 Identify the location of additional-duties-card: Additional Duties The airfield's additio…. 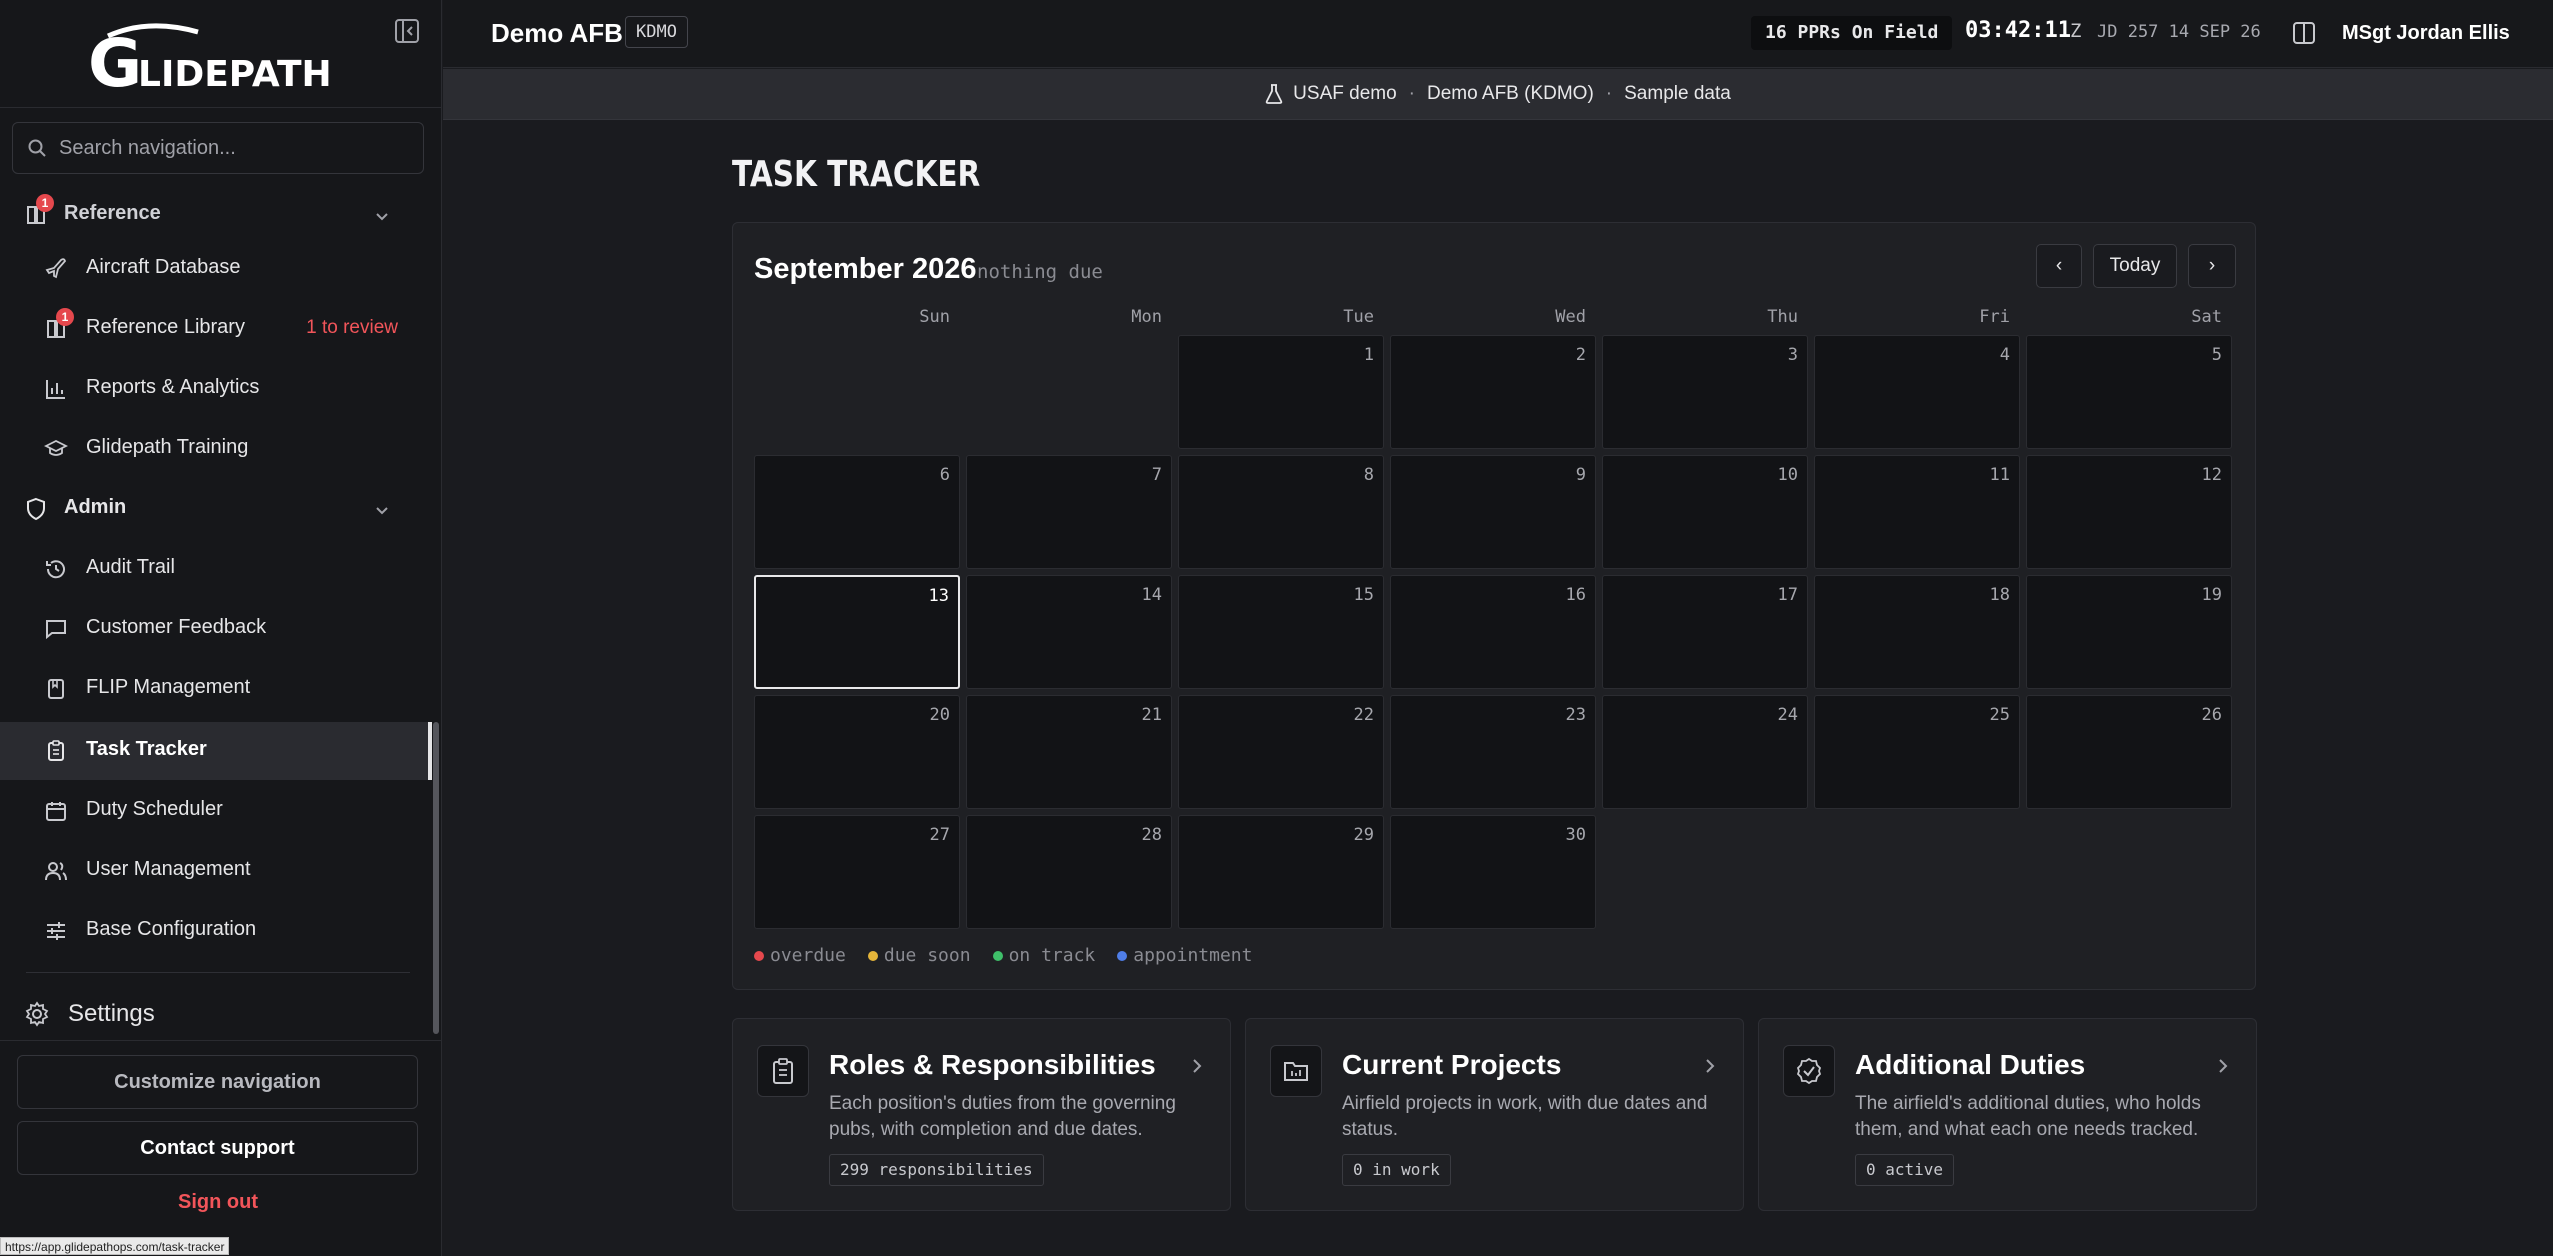
(2007, 1114).